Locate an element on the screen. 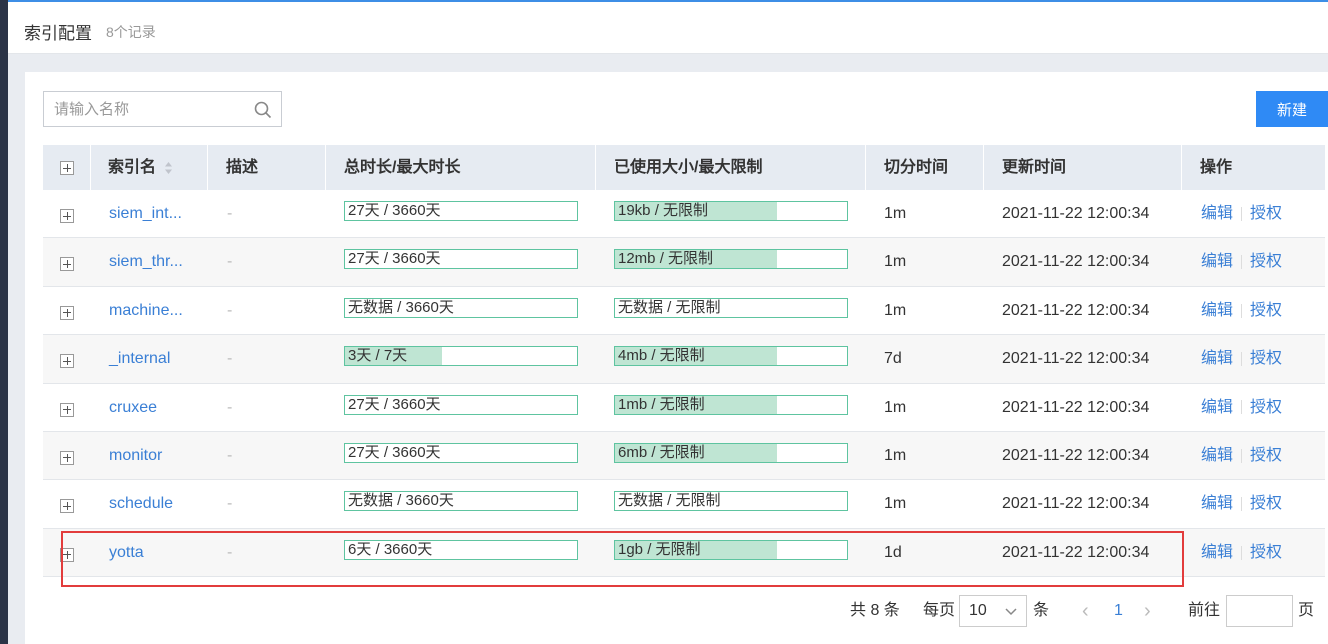 This screenshot has width=1328, height=644. new-button: 新建 is located at coordinates (1292, 109).